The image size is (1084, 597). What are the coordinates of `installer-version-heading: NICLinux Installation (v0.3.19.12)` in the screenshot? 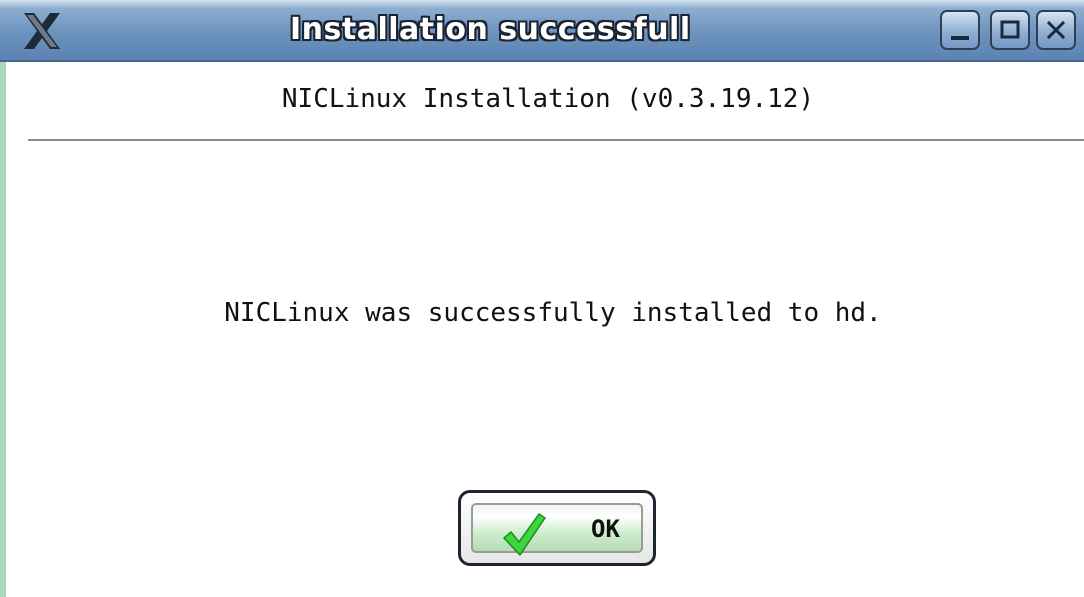 It's located at (548, 99).